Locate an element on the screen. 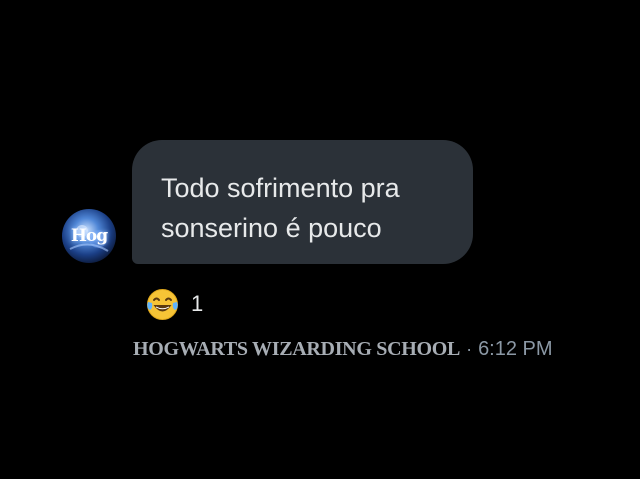  message-timestamp: 6:12 PM is located at coordinates (515, 348).